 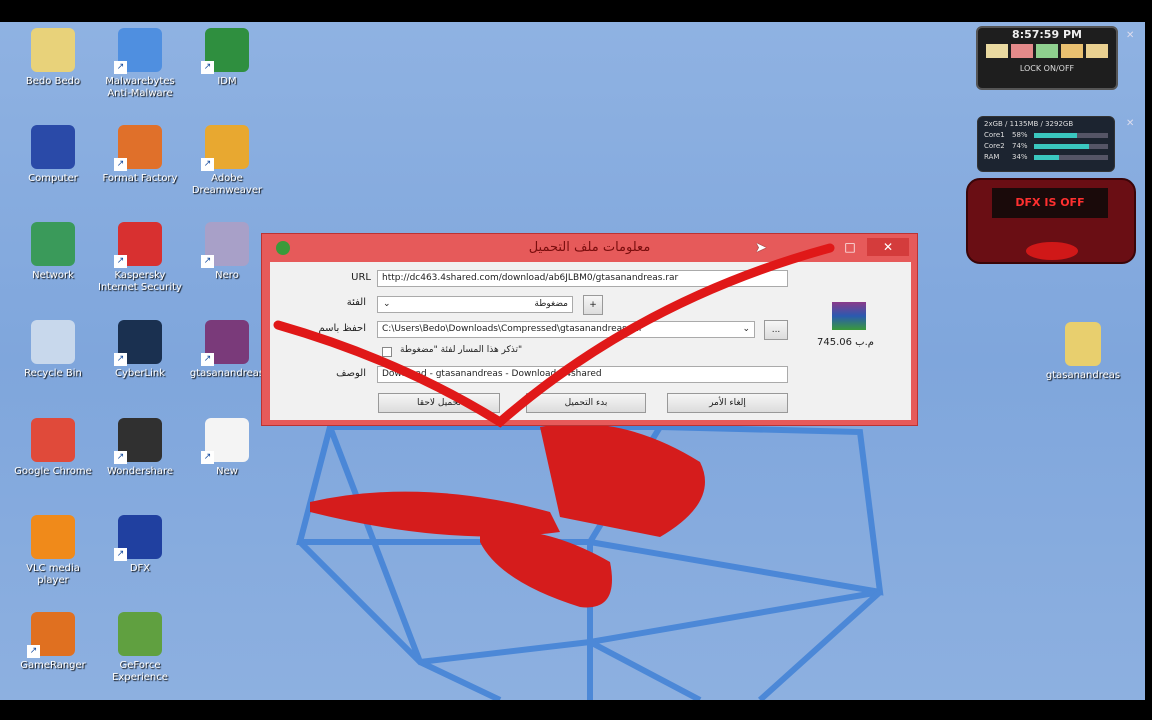 What do you see at coordinates (475, 304) in the screenshot?
I see `category-select: مضغوطة ⌄` at bounding box center [475, 304].